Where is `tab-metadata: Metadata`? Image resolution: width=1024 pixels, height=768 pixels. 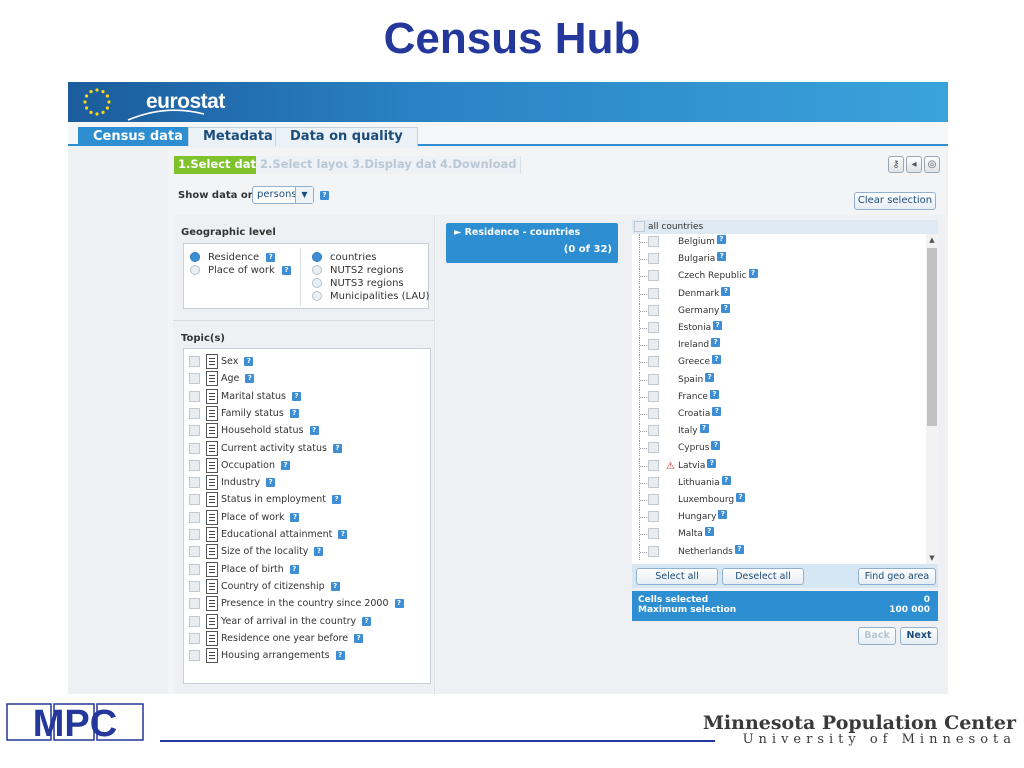
tab-metadata: Metadata is located at coordinates (238, 136).